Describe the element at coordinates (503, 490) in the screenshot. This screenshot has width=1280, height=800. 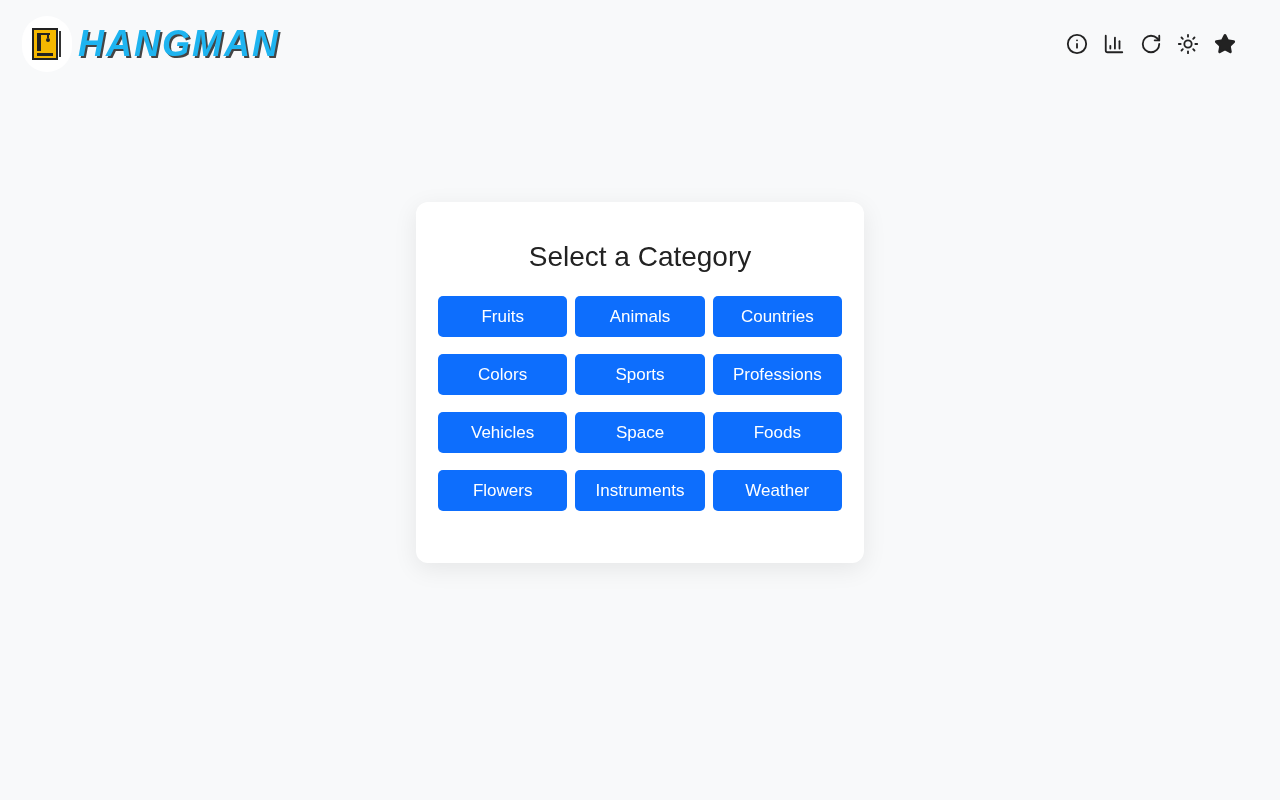
I see `category-button: Flowers` at that location.